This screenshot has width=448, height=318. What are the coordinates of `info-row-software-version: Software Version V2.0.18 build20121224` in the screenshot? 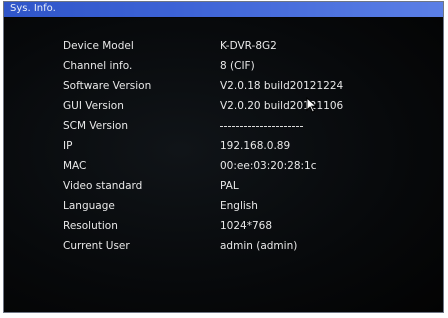 It's located at (223, 86).